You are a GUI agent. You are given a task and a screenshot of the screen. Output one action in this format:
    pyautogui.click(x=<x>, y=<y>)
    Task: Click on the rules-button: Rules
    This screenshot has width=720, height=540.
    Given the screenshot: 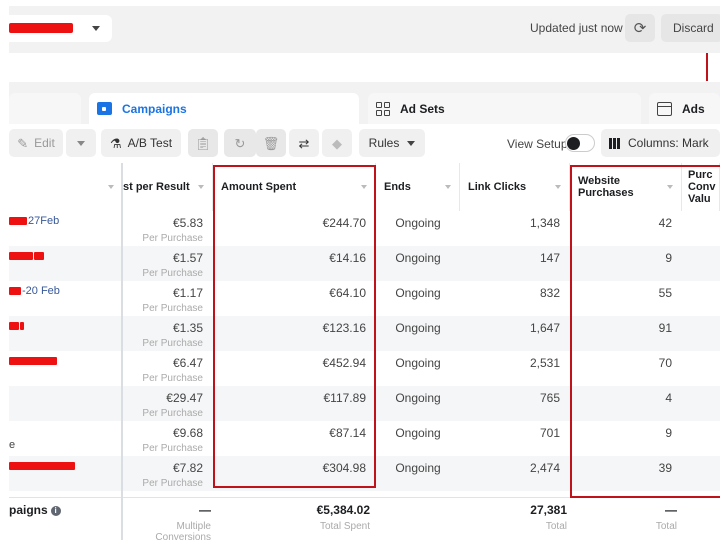 What is the action you would take?
    pyautogui.click(x=392, y=143)
    